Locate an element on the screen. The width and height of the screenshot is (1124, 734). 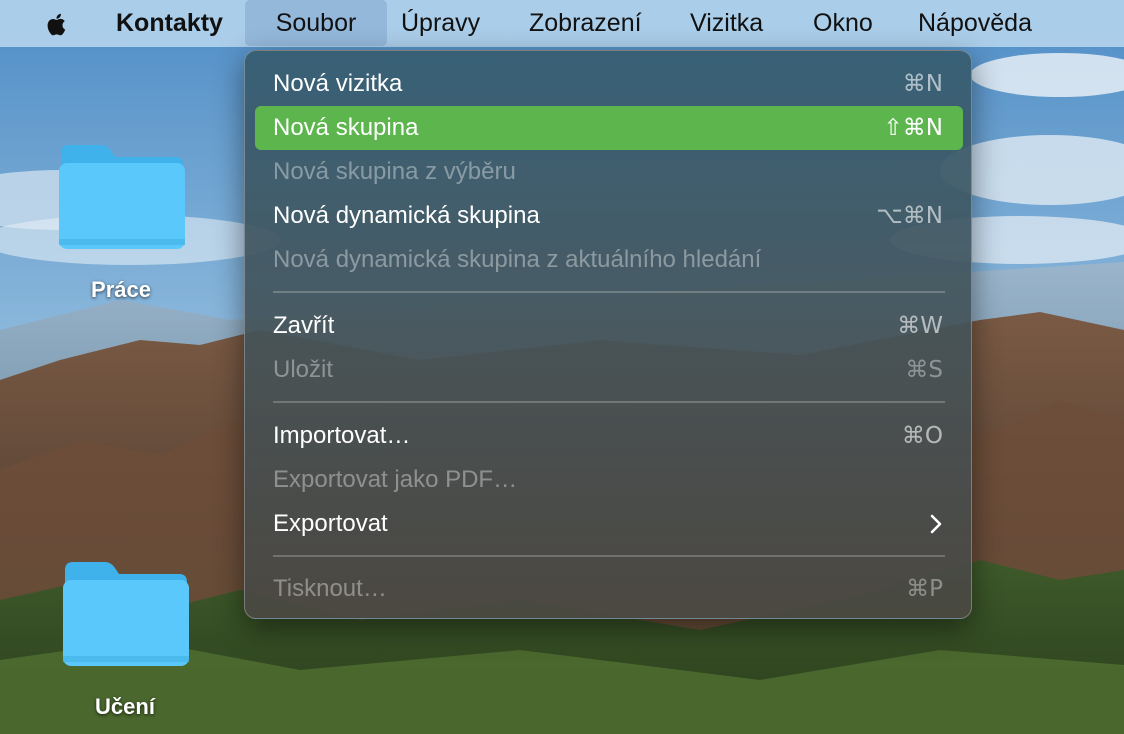
menu-item-tisknout: Tisknout… ⌘P is located at coordinates (609, 589).